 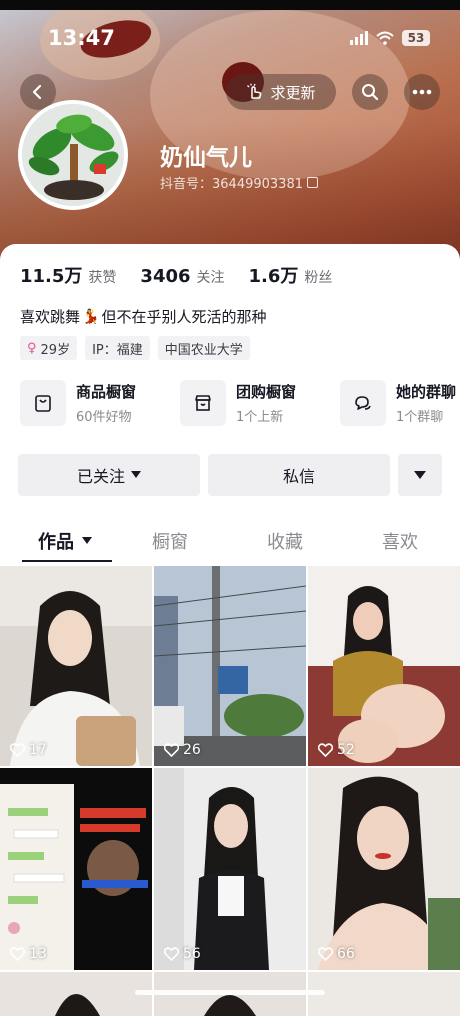 I want to click on feature-subtitle: 1个群聊, so click(x=420, y=417).